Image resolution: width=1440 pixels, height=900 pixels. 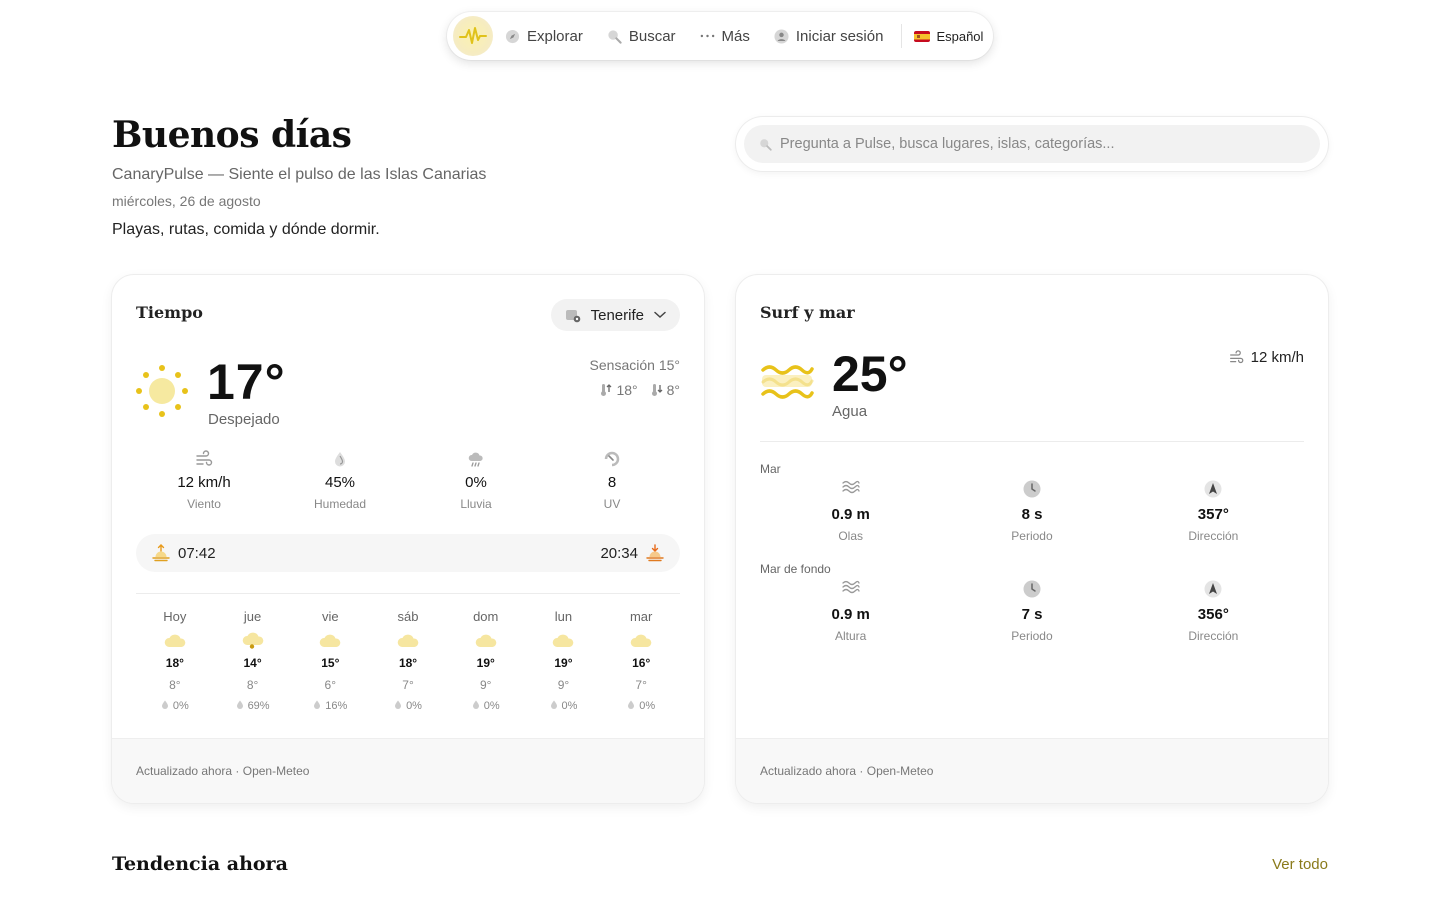 I want to click on swell-section-label: Mar de fondo, so click(x=795, y=569).